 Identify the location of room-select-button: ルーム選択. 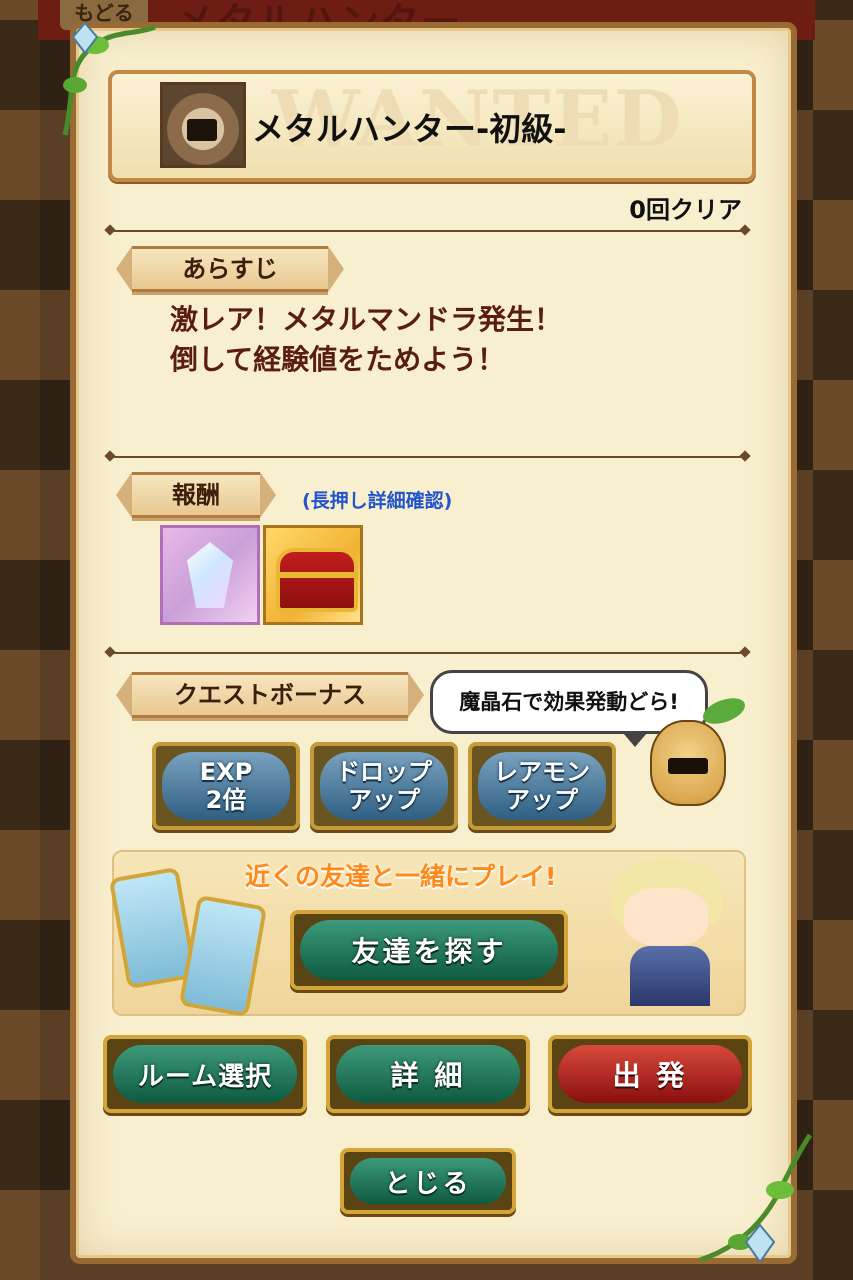
(205, 1074).